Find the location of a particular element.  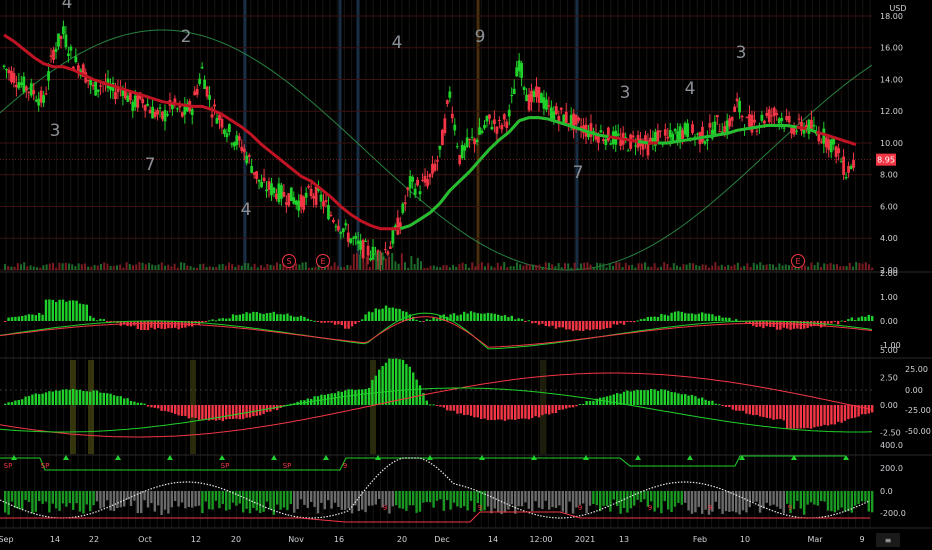

pane4-axis-label: -200.0 is located at coordinates (893, 513).